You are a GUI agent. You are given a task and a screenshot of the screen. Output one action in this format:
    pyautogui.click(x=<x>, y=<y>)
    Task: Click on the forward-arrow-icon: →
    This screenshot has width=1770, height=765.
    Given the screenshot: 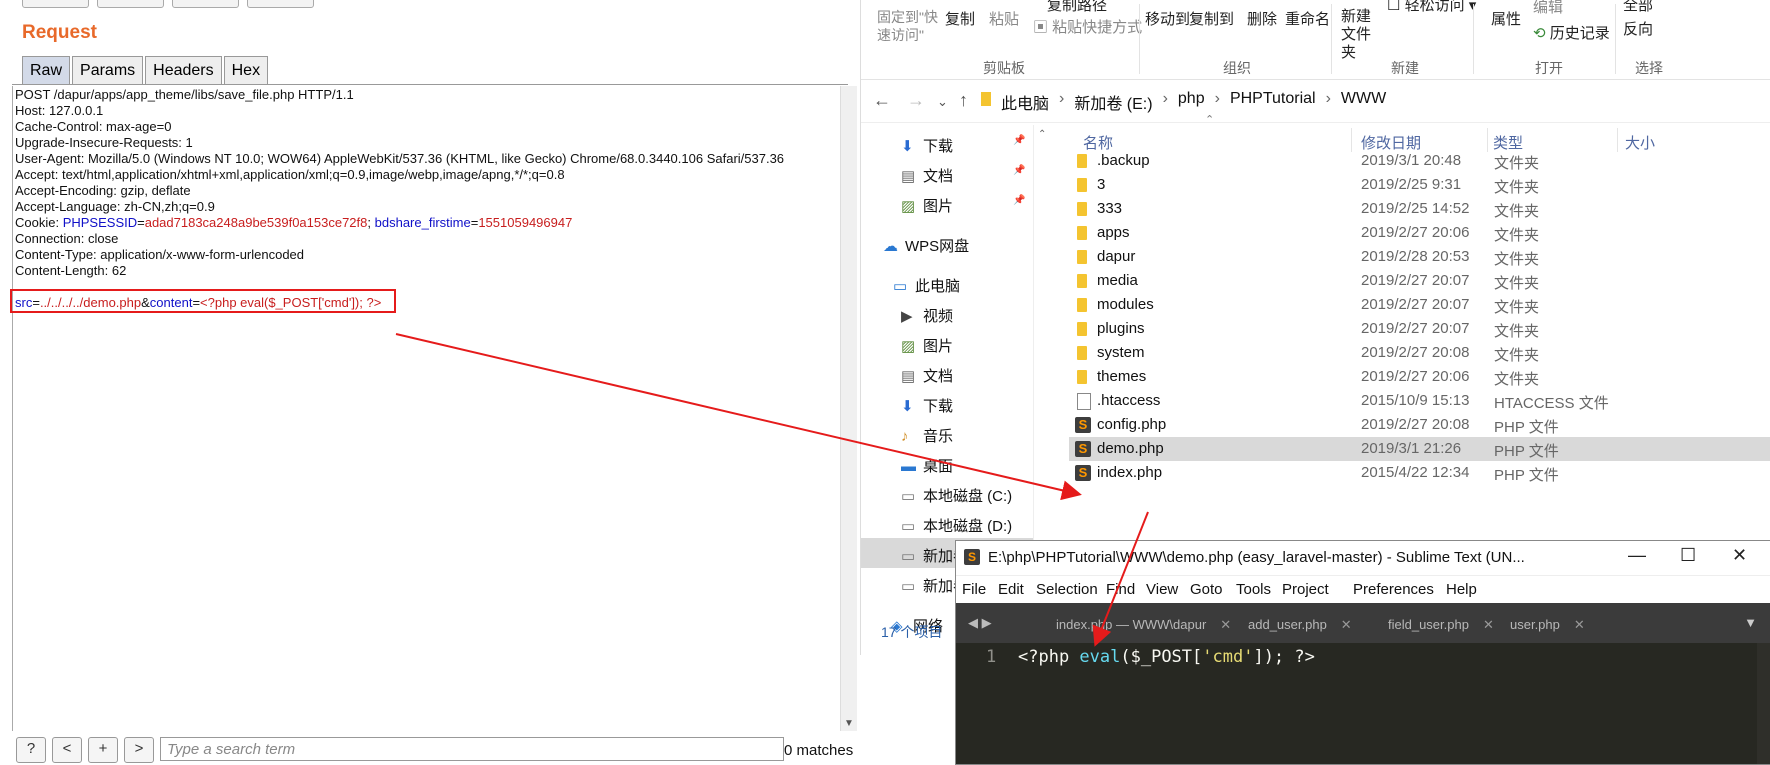 What is the action you would take?
    pyautogui.click(x=916, y=100)
    